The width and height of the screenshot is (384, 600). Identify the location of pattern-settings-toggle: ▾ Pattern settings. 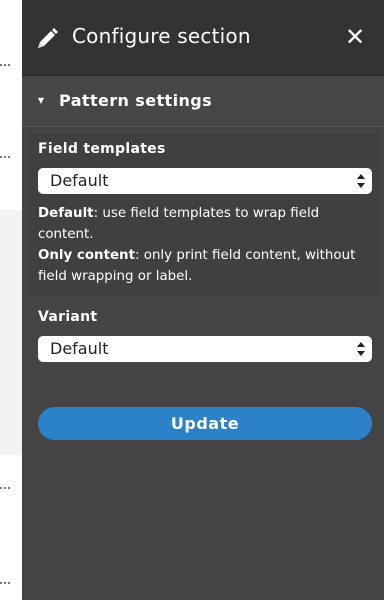
(203, 102).